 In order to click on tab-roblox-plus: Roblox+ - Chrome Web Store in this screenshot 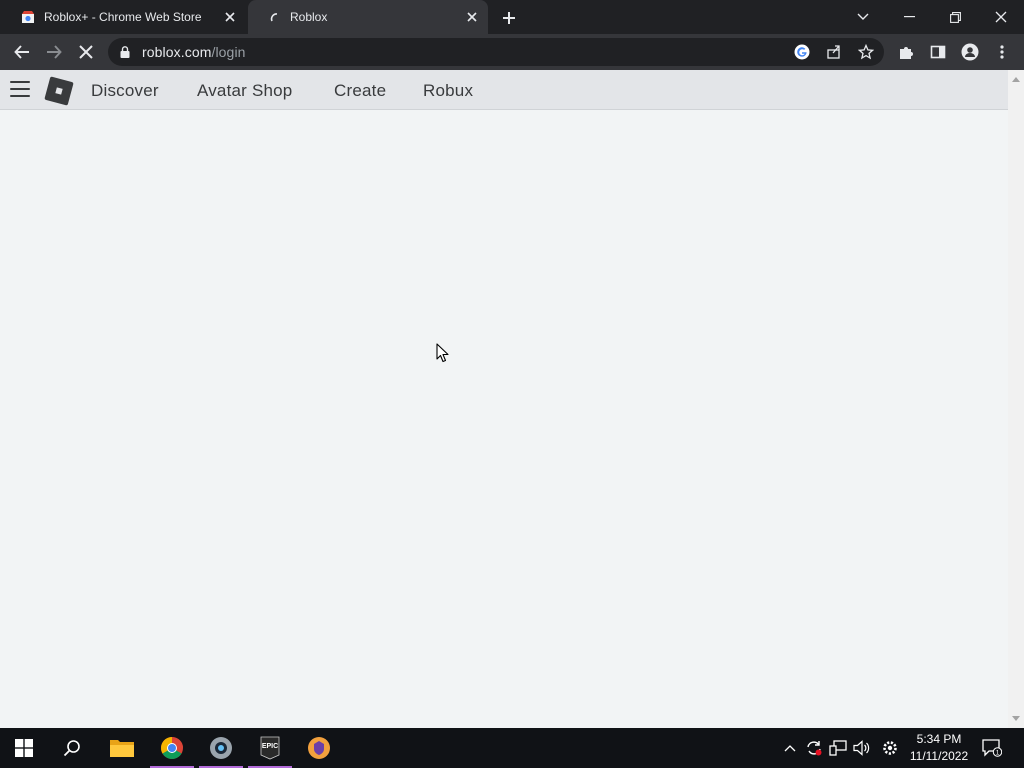, I will do `click(127, 17)`.